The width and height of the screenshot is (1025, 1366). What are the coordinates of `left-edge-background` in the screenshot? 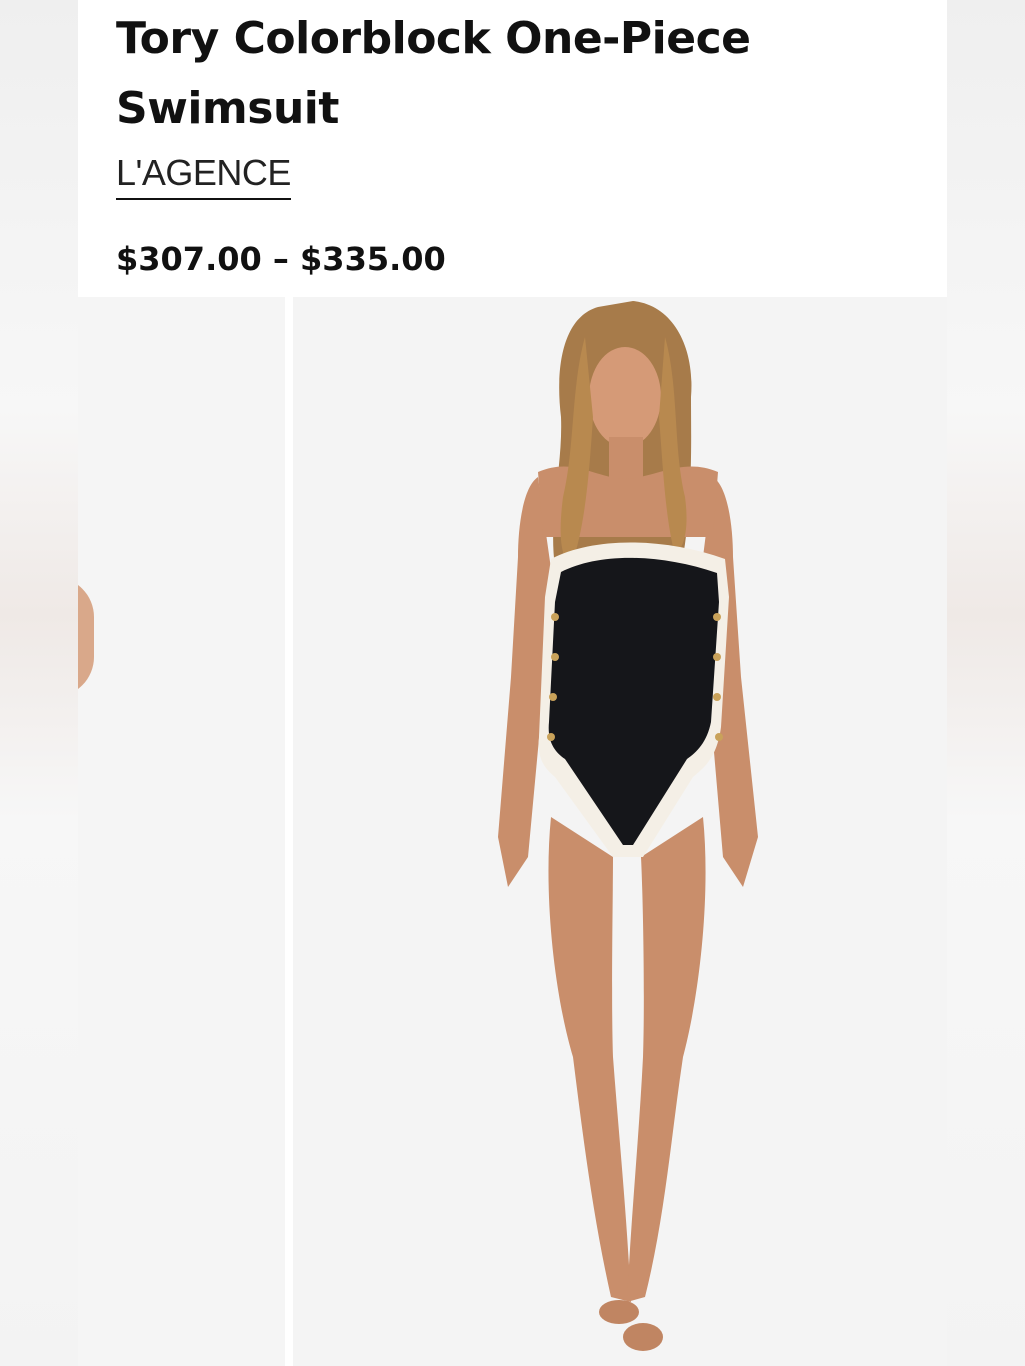 It's located at (39, 683).